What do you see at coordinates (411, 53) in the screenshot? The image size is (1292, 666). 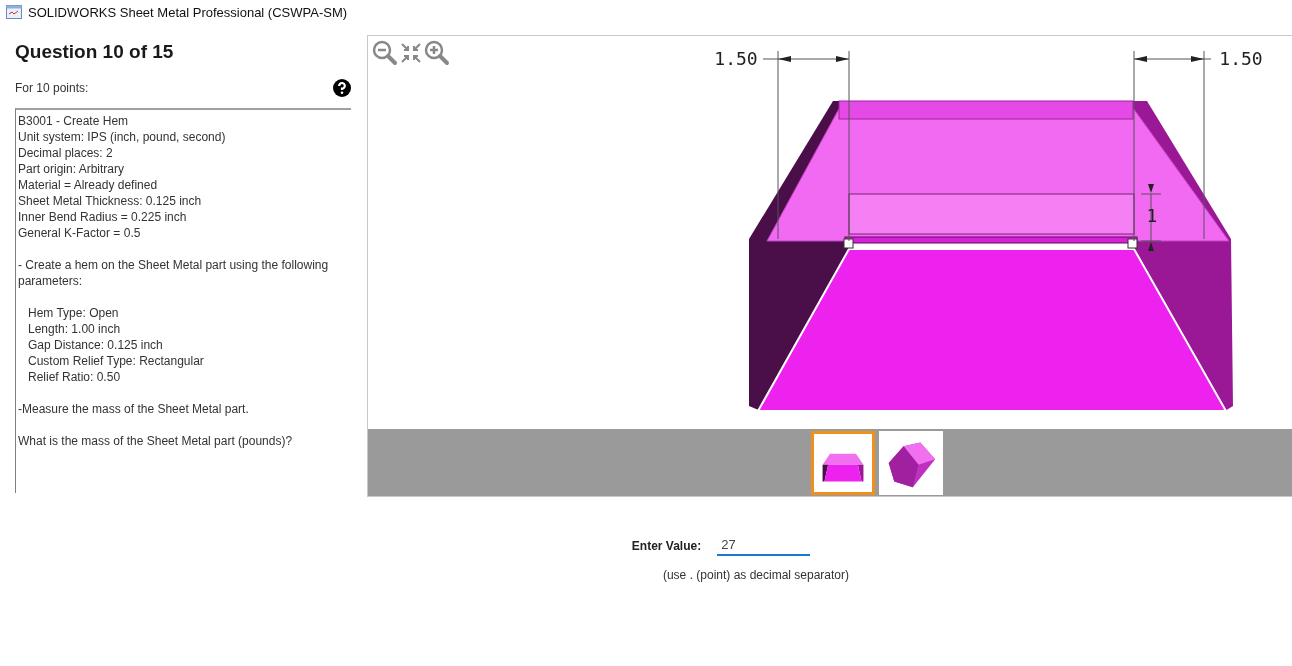 I see `fit-view-icon` at bounding box center [411, 53].